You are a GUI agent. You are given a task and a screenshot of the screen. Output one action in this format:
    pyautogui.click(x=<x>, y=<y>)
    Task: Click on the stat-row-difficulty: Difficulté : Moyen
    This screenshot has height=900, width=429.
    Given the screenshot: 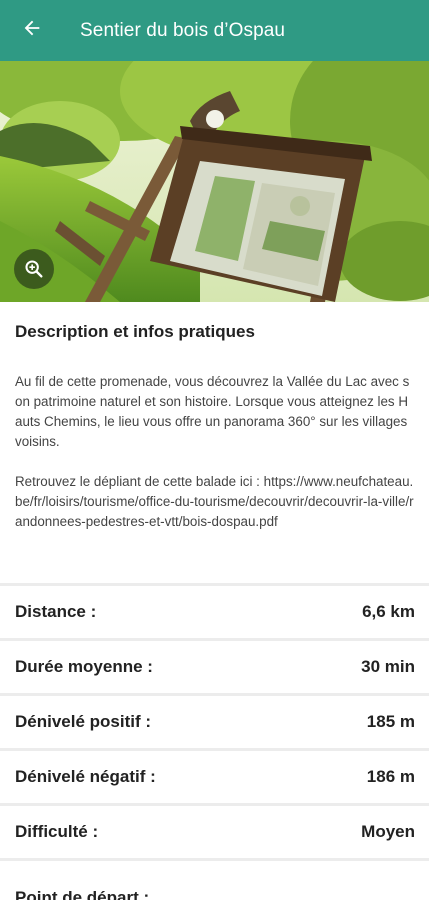 What is the action you would take?
    pyautogui.click(x=214, y=832)
    